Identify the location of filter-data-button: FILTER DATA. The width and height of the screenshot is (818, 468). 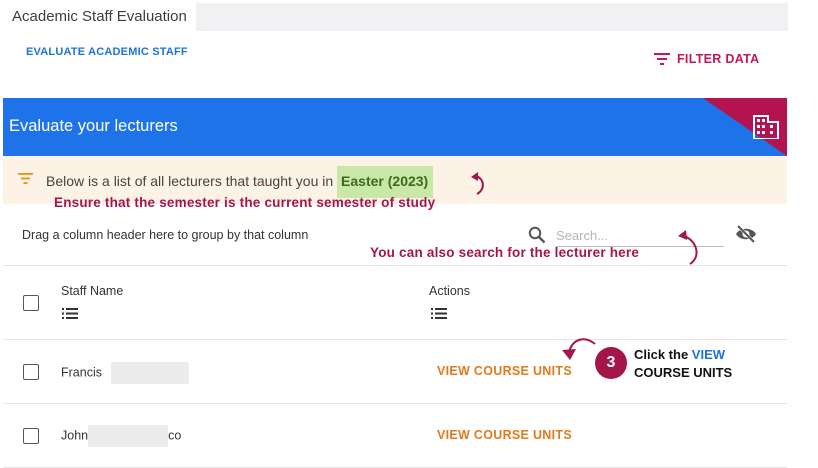
(706, 59).